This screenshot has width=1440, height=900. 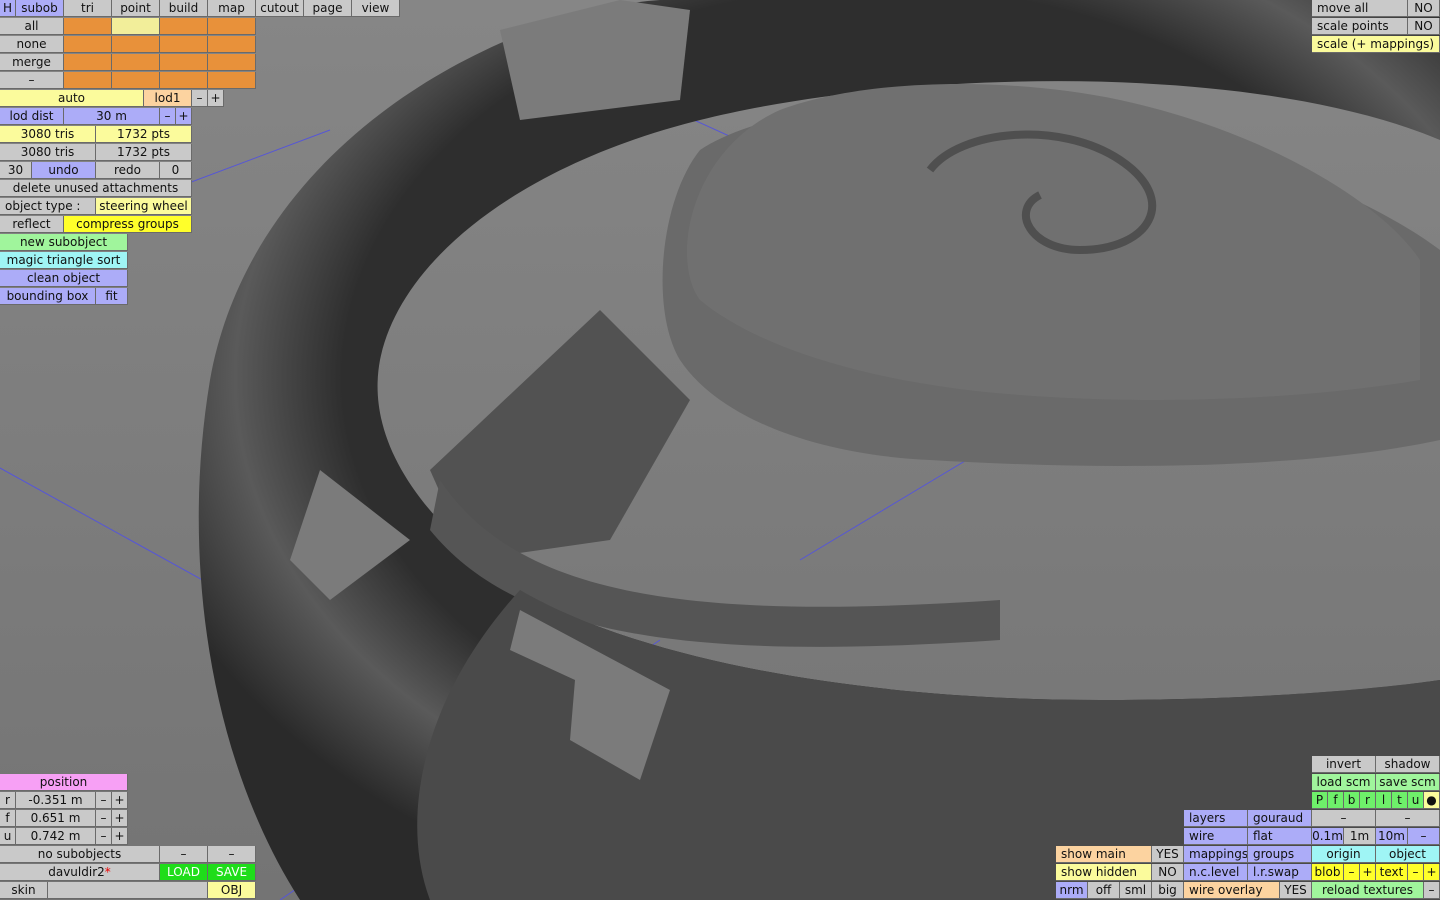 What do you see at coordinates (104, 818) in the screenshot?
I see `position-f-minus-button: –` at bounding box center [104, 818].